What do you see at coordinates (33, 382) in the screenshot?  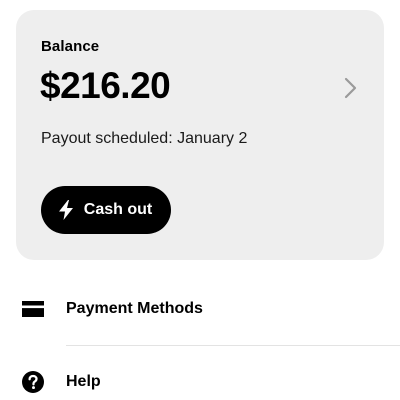 I see `question-circle-icon` at bounding box center [33, 382].